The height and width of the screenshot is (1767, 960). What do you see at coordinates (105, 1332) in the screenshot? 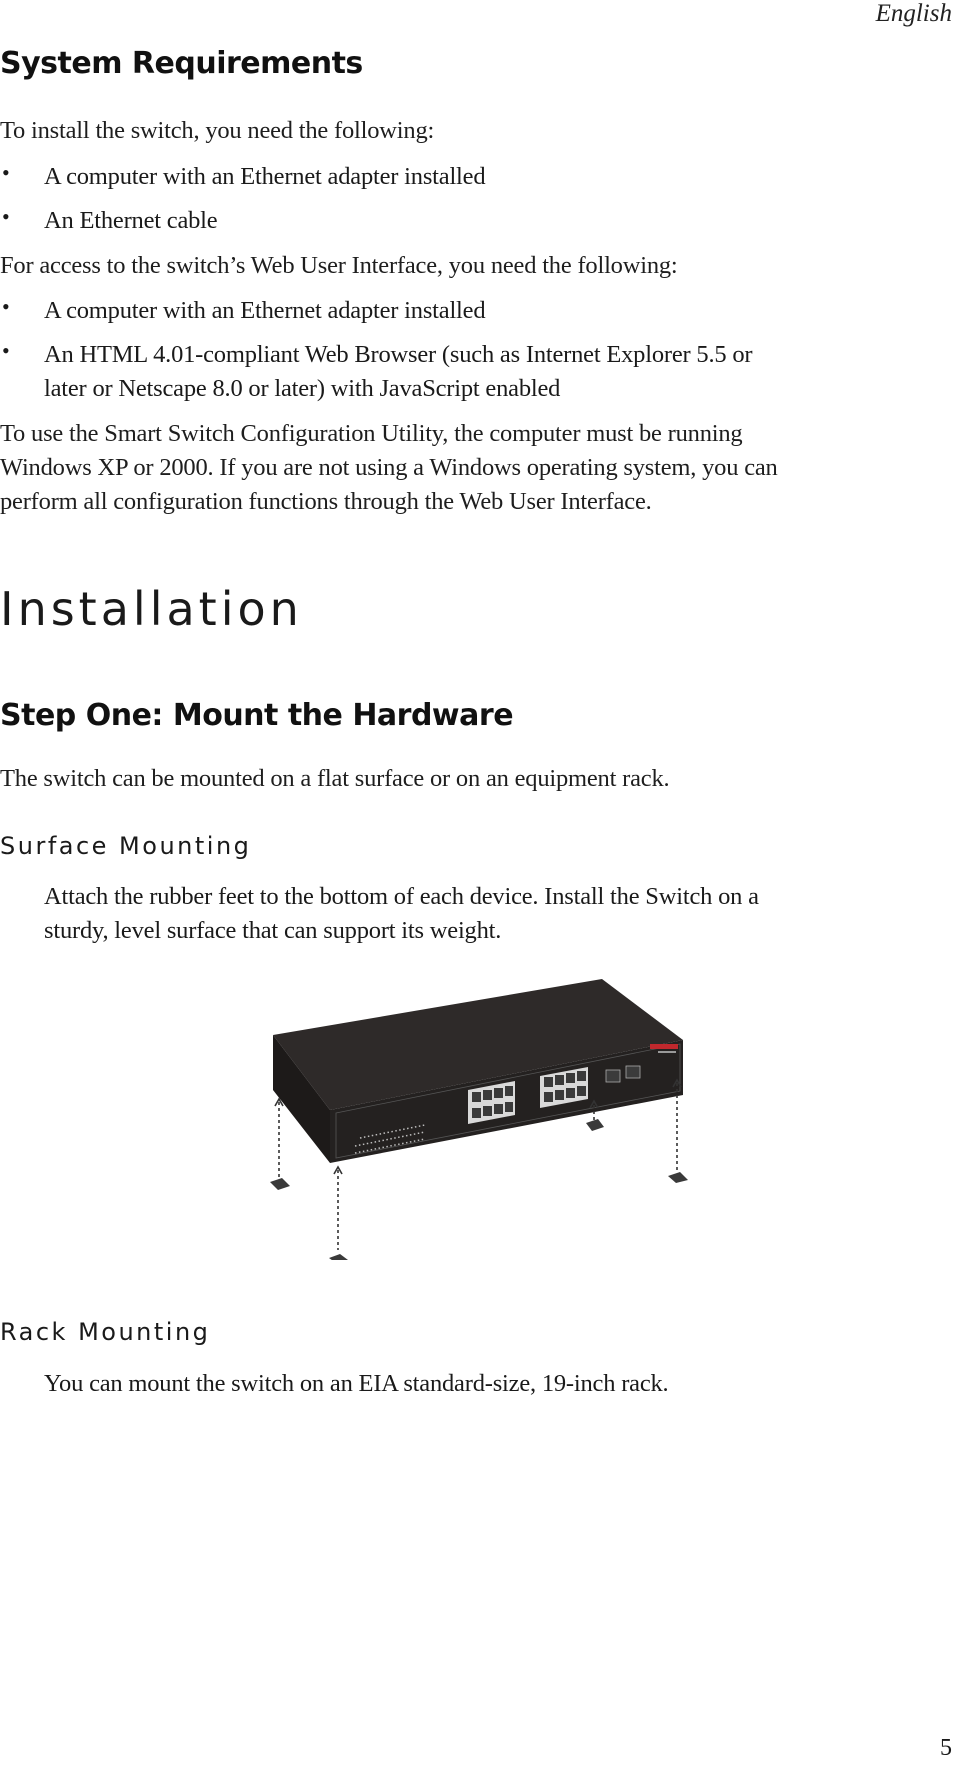
I see `rack-mounting-heading: Rack Mounting` at bounding box center [105, 1332].